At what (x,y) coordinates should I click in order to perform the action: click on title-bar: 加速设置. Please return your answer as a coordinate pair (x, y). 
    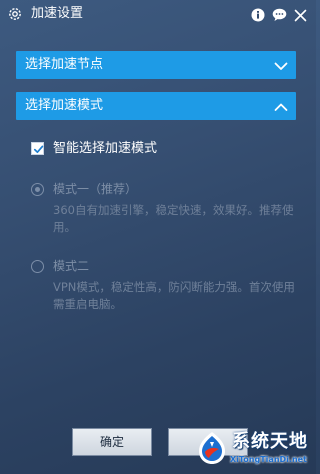
    Looking at the image, I should click on (158, 15).